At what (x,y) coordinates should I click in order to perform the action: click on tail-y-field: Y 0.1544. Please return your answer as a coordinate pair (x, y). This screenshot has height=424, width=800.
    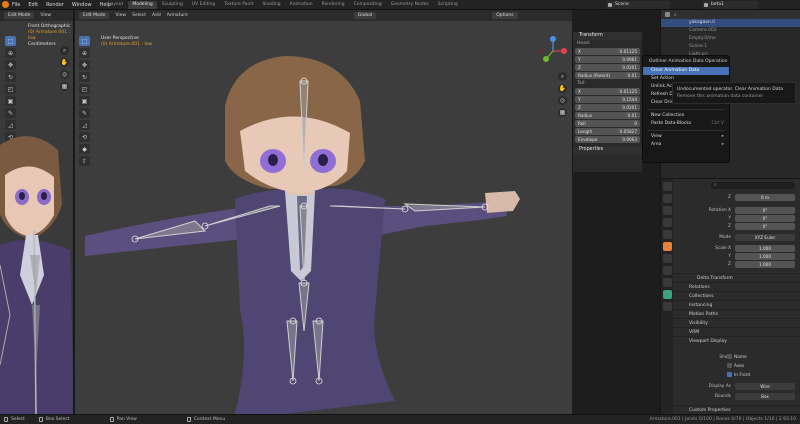
    Looking at the image, I should click on (607, 99).